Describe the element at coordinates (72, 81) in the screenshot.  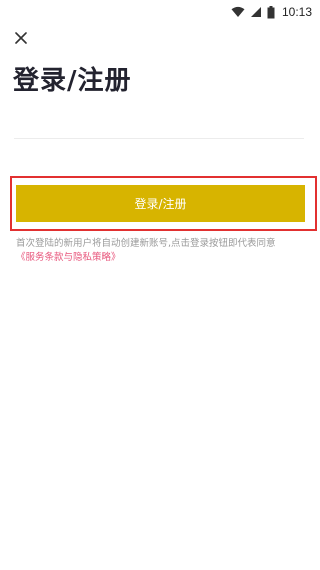
I see `page-title: 登录/注册` at that location.